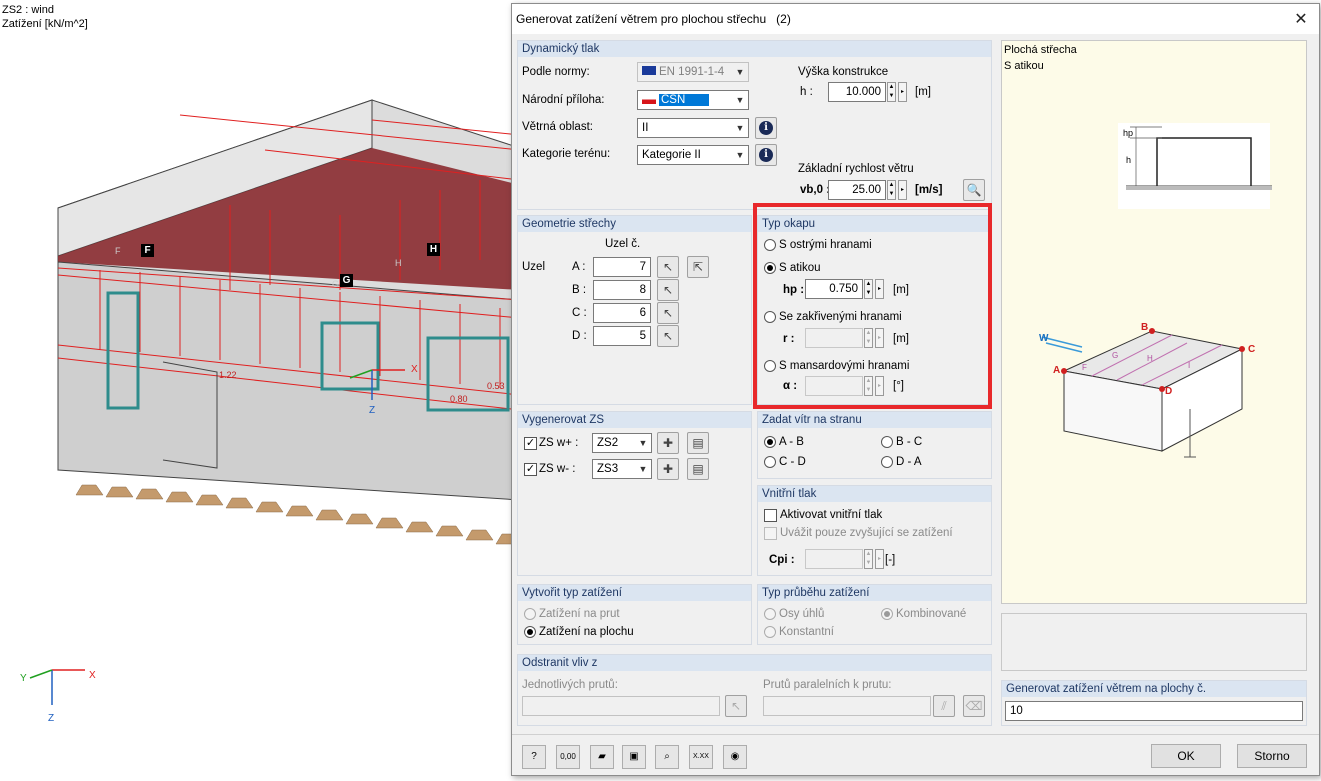 The image size is (1321, 781). I want to click on r-label: r :, so click(789, 339).